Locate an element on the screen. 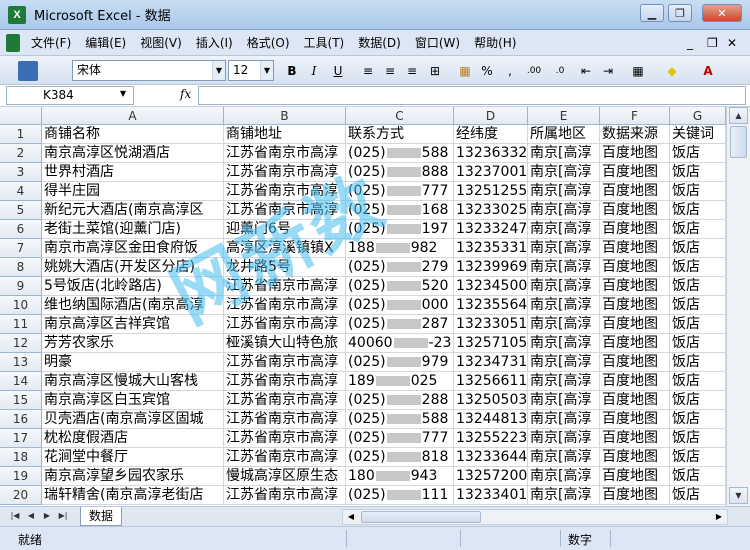 This screenshot has width=750, height=550. table-cell: 龙井路5号 is located at coordinates (285, 267).